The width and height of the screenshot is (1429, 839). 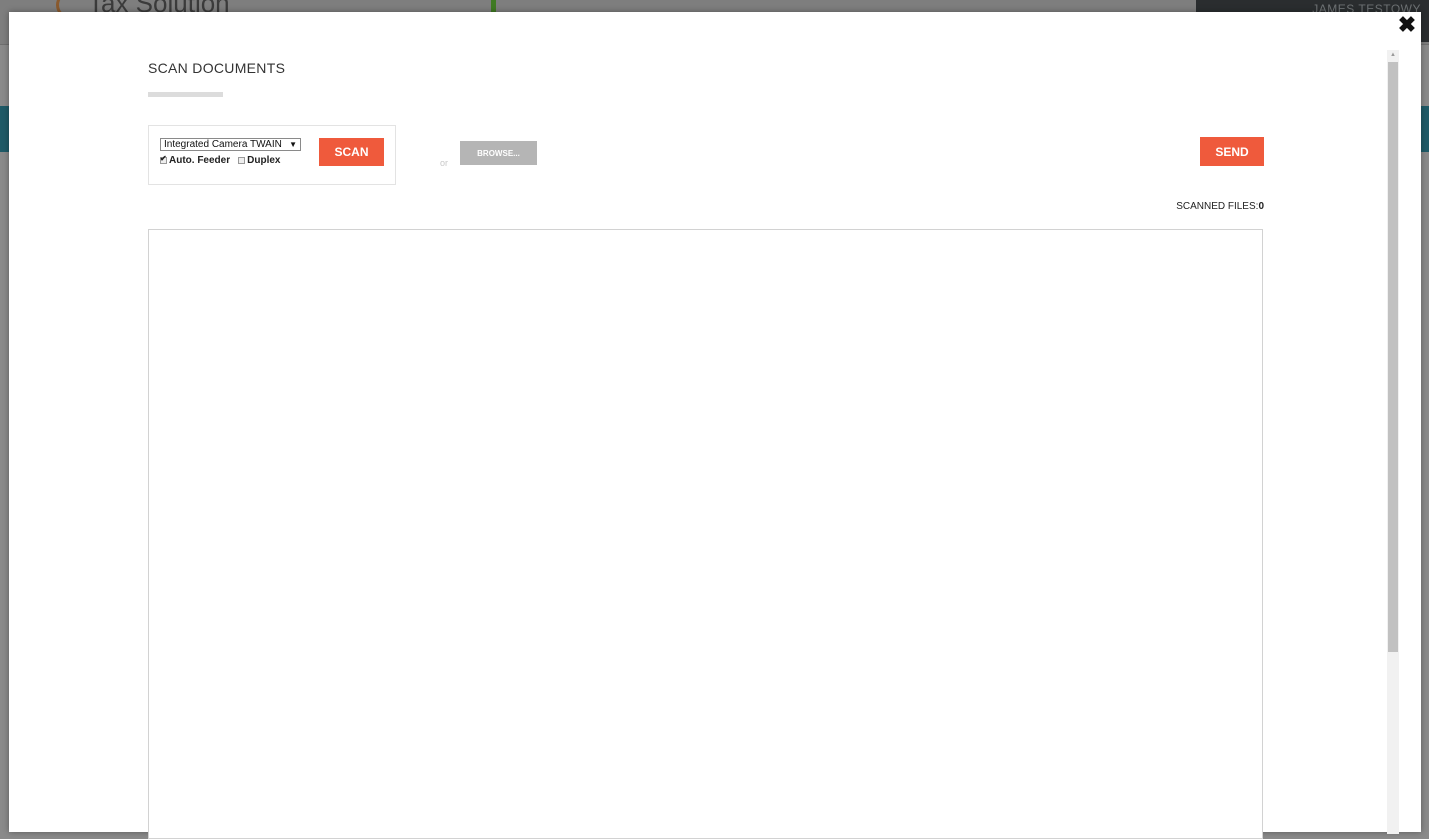 What do you see at coordinates (264, 160) in the screenshot?
I see `duplex-label: Duplex` at bounding box center [264, 160].